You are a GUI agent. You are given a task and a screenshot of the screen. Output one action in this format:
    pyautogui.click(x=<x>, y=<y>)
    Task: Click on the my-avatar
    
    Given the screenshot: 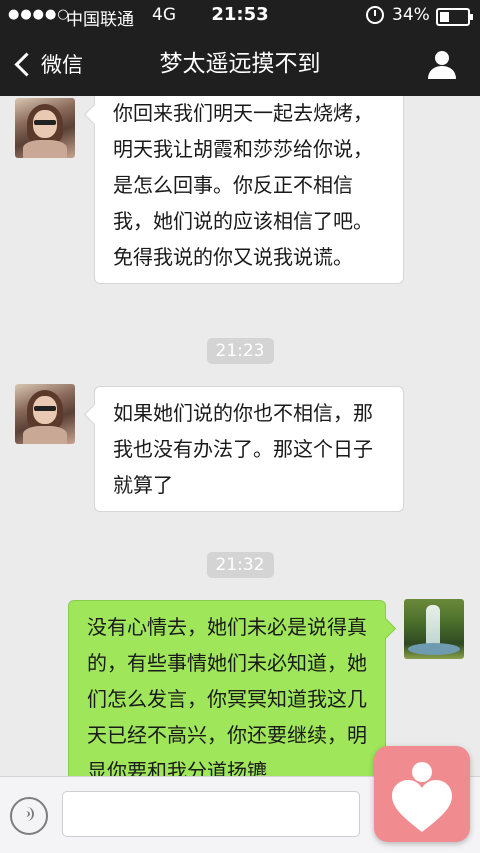 What is the action you would take?
    pyautogui.click(x=434, y=629)
    